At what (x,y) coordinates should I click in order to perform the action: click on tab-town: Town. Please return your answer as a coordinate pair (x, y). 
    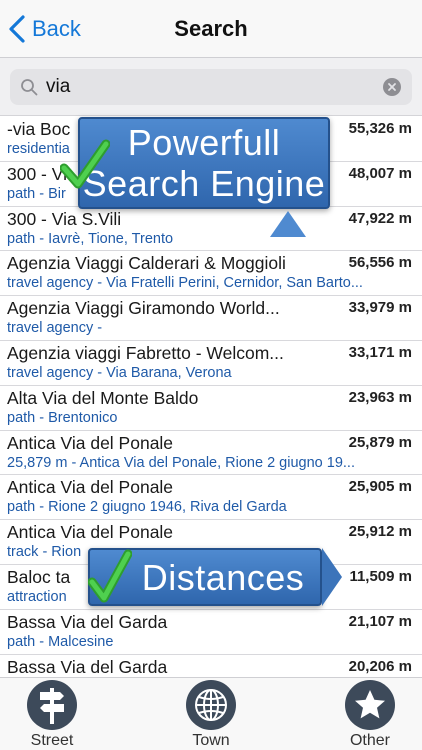
    Looking at the image, I should click on (211, 715).